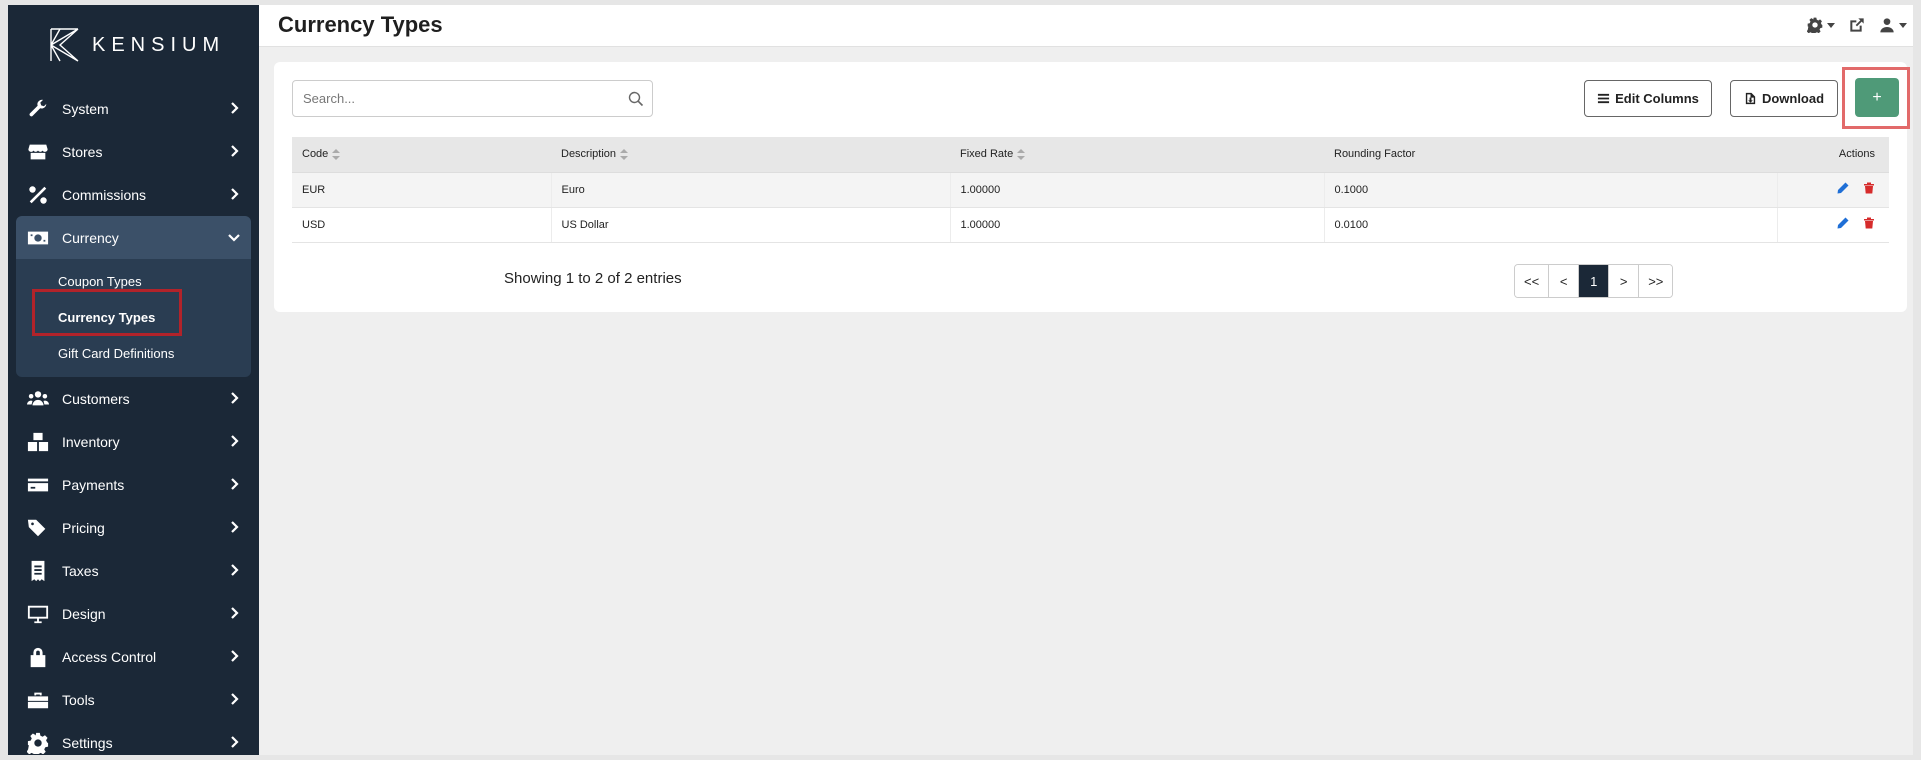  What do you see at coordinates (133, 194) in the screenshot?
I see `sidebar-item-commissions: Commissions` at bounding box center [133, 194].